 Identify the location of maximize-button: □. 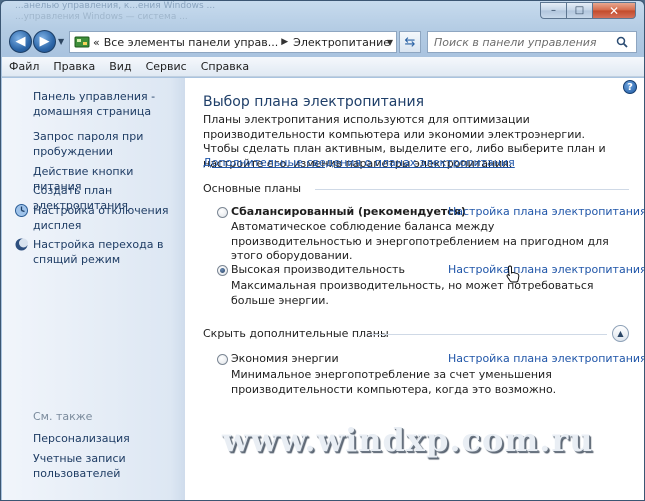
(579, 10).